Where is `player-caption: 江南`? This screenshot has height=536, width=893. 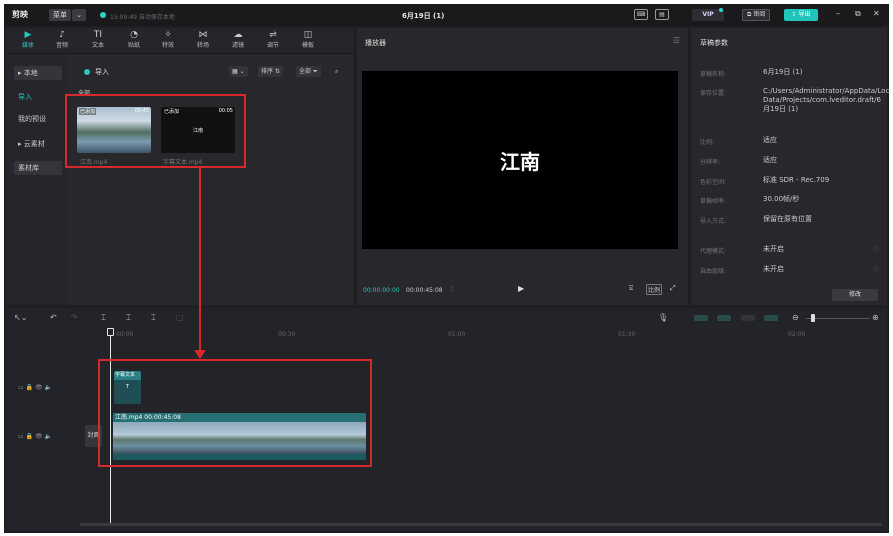 player-caption: 江南 is located at coordinates (520, 162).